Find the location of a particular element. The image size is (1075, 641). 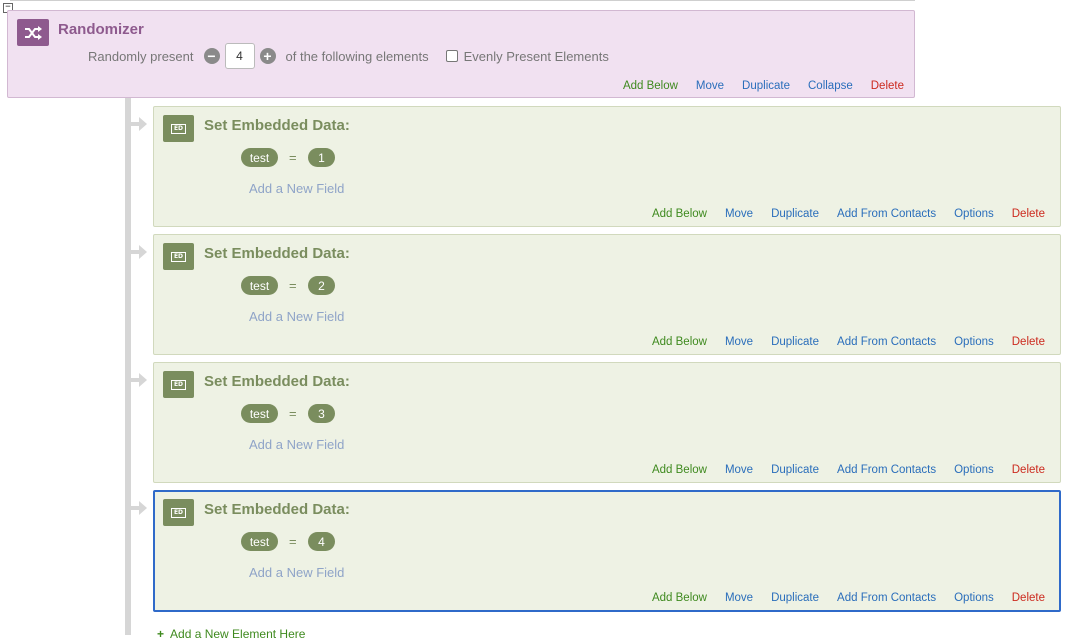

evenly-present-label: Evenly Present Elements is located at coordinates (536, 56).